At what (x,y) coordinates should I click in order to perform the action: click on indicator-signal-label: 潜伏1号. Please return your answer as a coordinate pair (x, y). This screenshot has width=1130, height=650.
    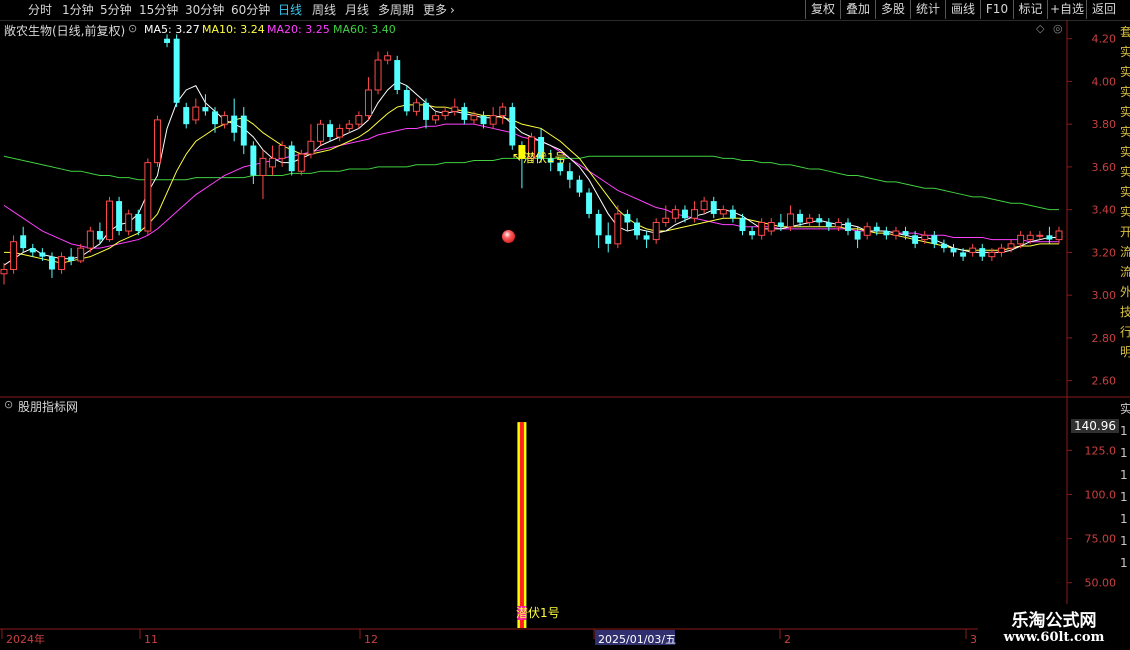
    Looking at the image, I should click on (538, 613).